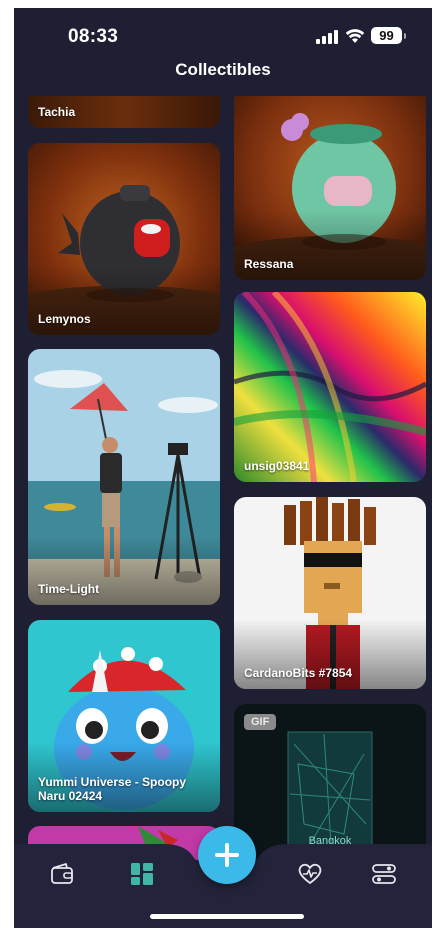 This screenshot has height=928, width=433. I want to click on page-title: Collectibles, so click(223, 69).